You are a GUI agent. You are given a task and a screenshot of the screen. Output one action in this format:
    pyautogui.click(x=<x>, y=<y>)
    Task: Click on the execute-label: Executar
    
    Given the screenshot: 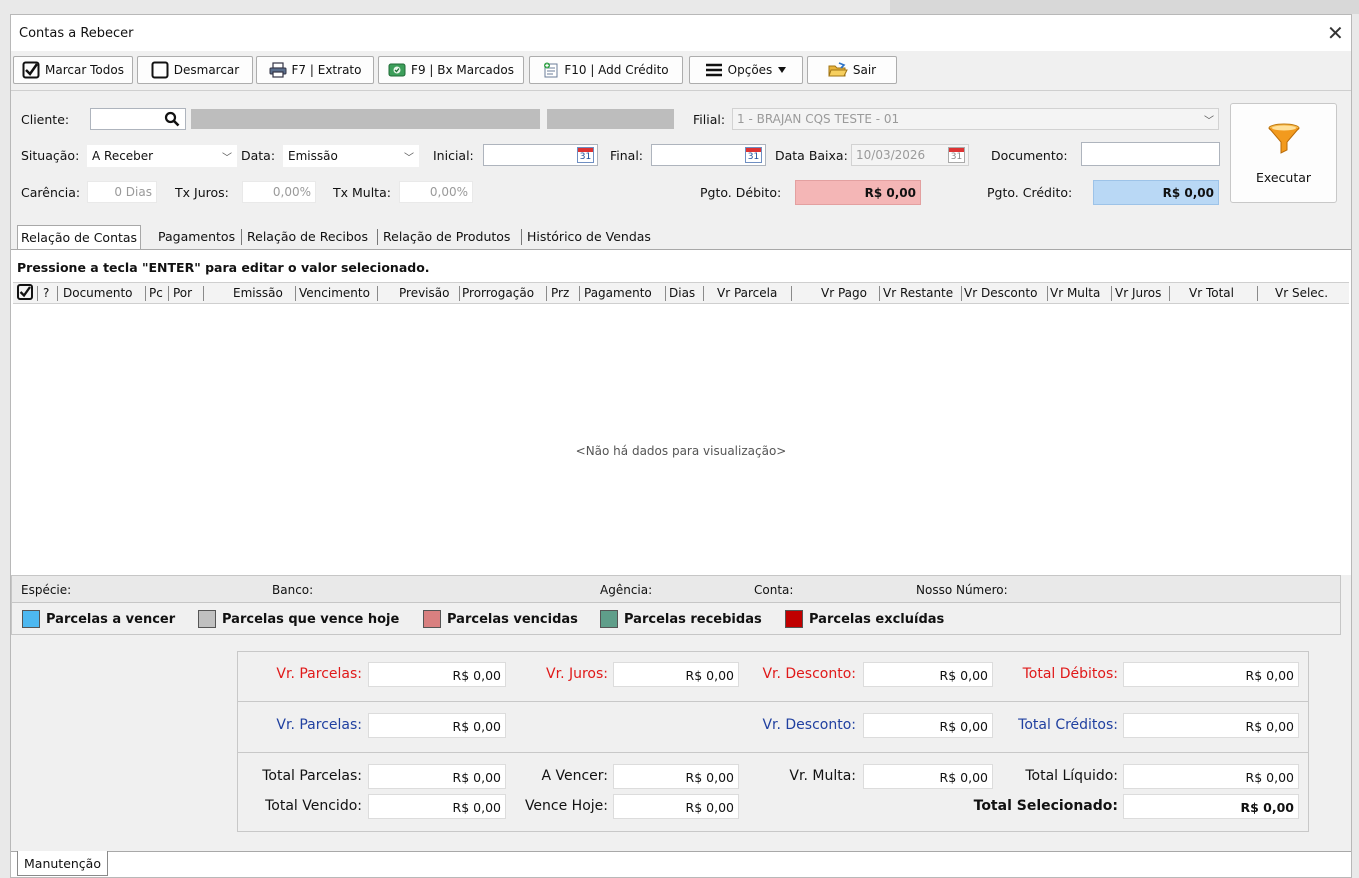 What is the action you would take?
    pyautogui.click(x=1283, y=177)
    